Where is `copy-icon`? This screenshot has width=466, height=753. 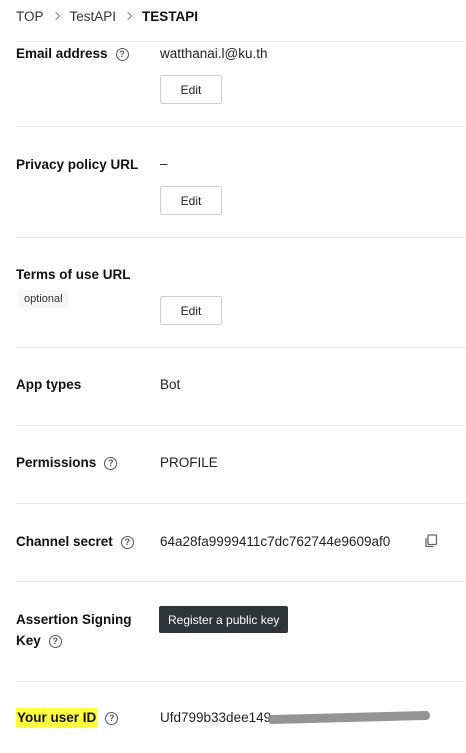
copy-icon is located at coordinates (431, 541).